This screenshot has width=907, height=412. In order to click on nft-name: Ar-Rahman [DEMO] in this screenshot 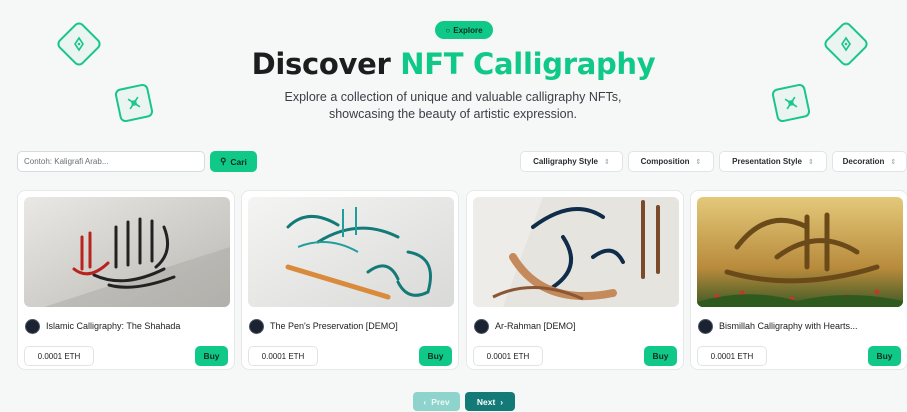, I will do `click(587, 326)`.